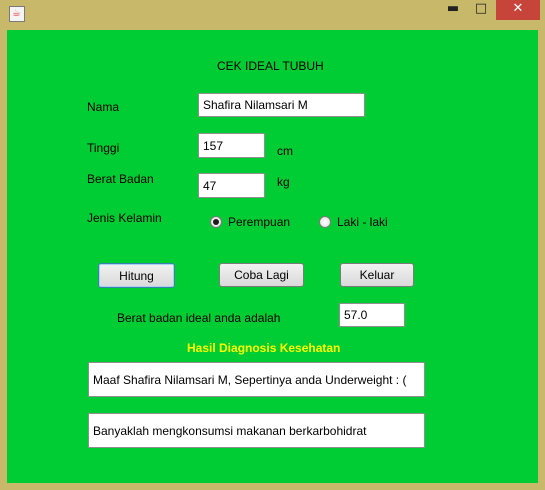 The image size is (545, 490). I want to click on close-button: ✕, so click(518, 10).